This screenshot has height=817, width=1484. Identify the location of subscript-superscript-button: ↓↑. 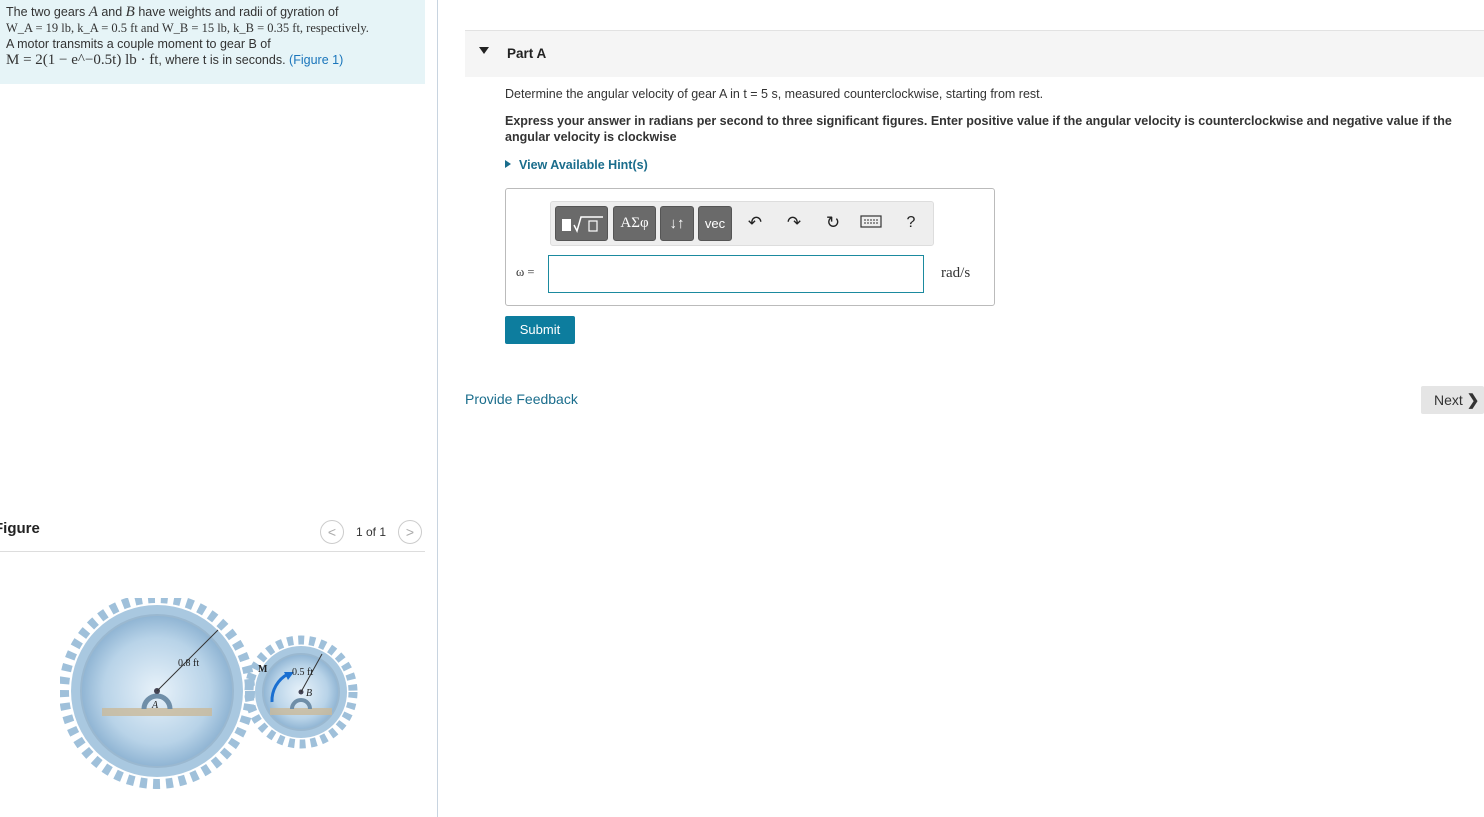
(677, 223).